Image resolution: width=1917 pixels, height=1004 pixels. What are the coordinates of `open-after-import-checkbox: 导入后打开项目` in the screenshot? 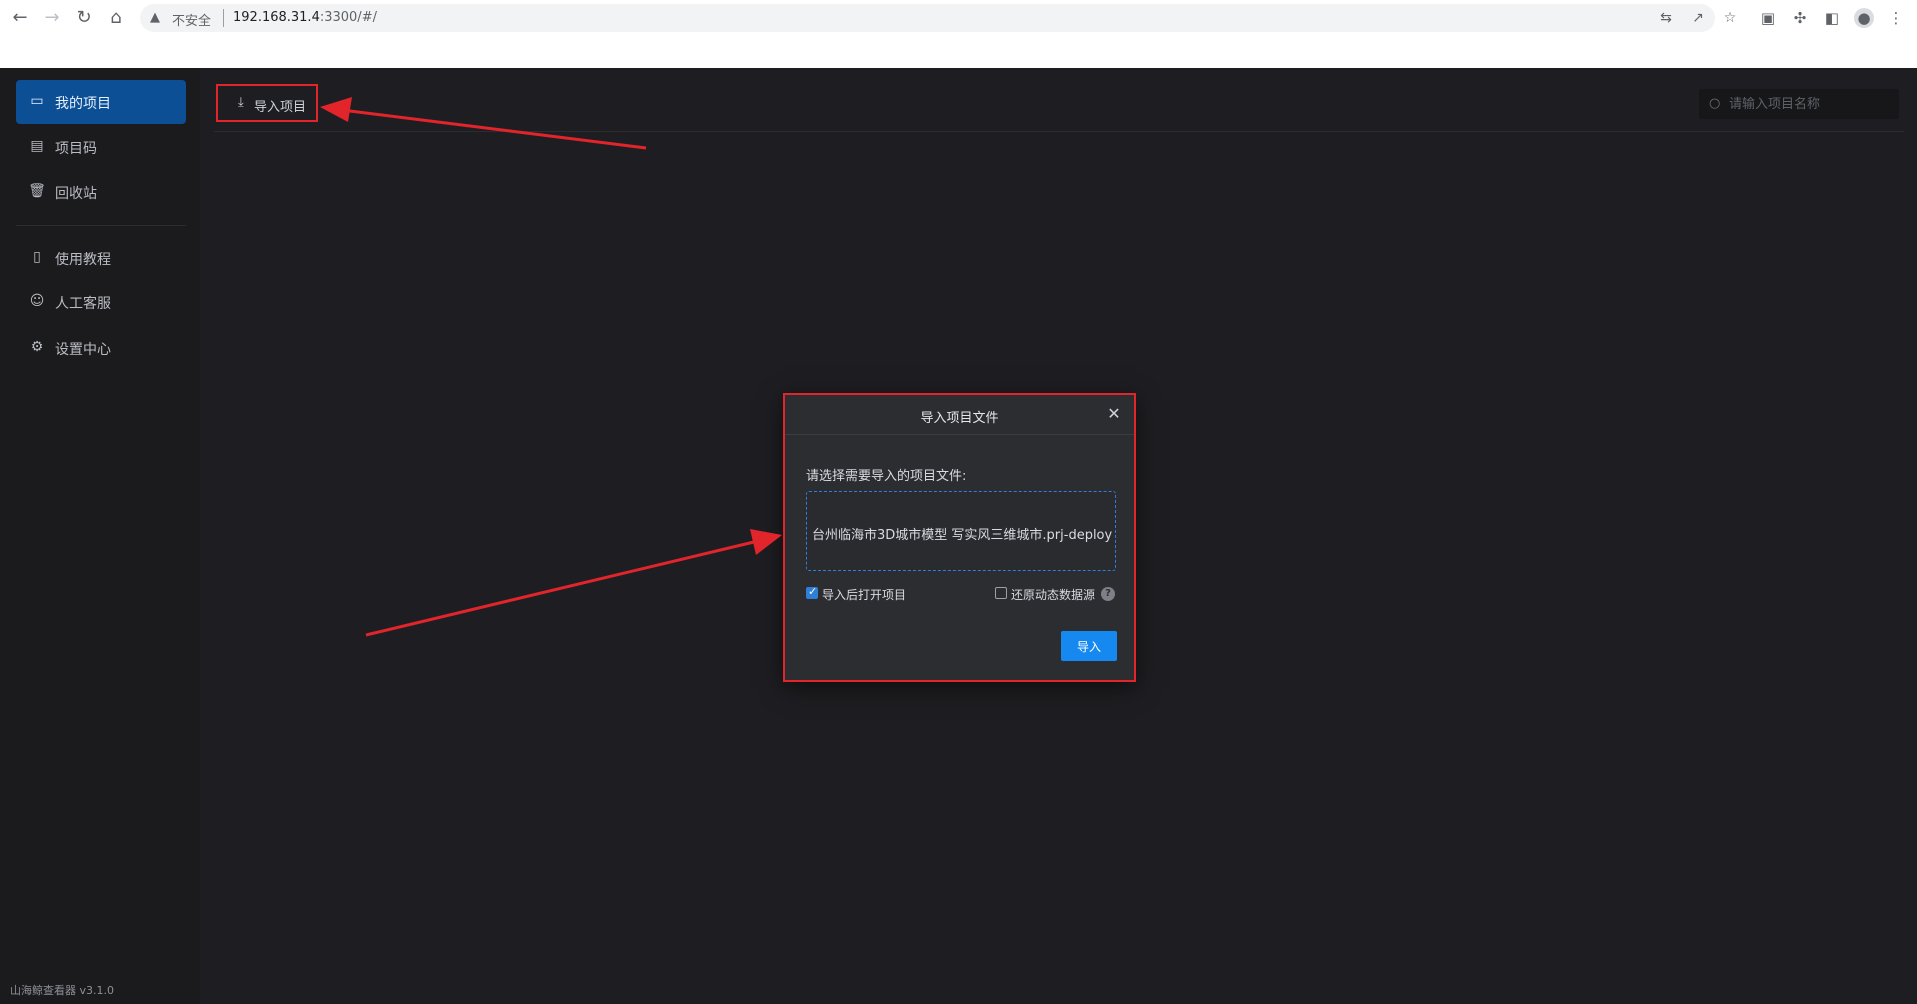 It's located at (876, 593).